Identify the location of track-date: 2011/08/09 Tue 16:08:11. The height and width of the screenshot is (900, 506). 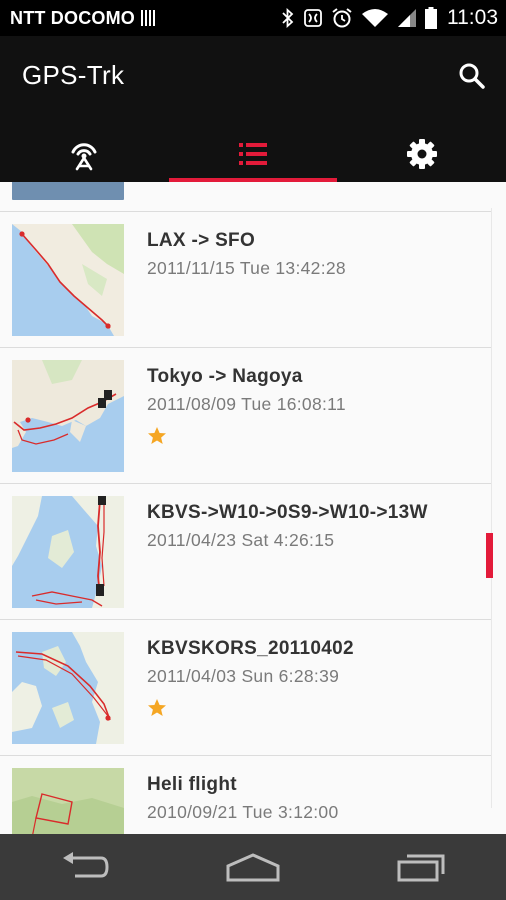
(246, 404).